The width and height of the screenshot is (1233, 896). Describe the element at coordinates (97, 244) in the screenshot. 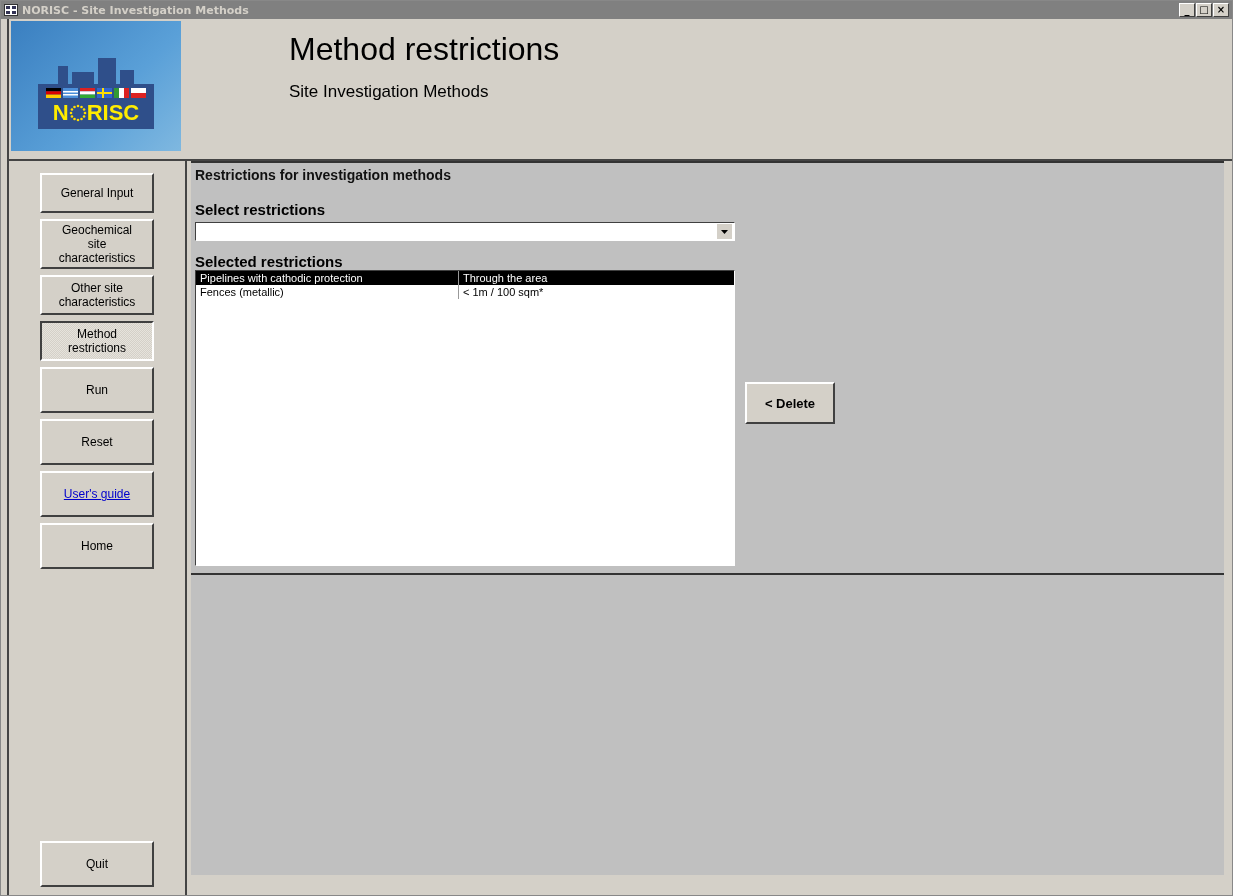

I see `nav-button: Geochemical site characteristics` at that location.